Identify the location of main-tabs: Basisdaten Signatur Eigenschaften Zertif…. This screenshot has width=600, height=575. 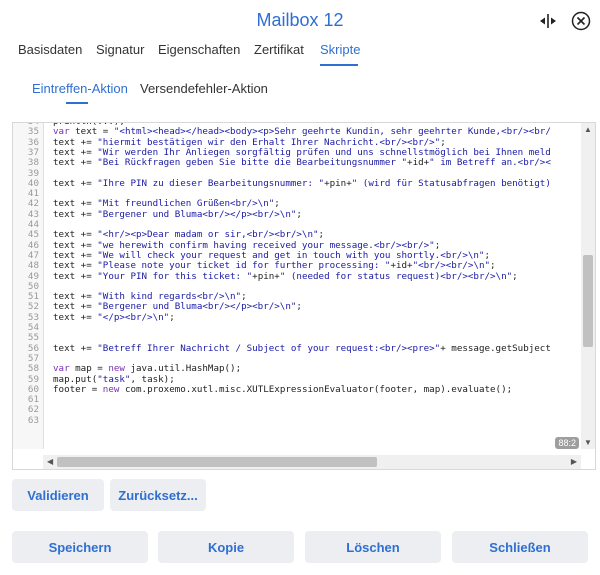
(300, 53).